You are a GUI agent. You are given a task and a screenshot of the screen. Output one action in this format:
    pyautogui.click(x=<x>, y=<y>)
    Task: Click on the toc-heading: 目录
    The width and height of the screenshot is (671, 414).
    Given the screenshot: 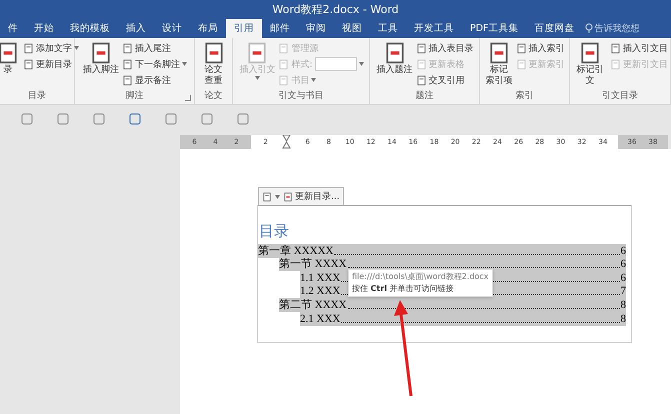 What is the action you would take?
    pyautogui.click(x=274, y=231)
    